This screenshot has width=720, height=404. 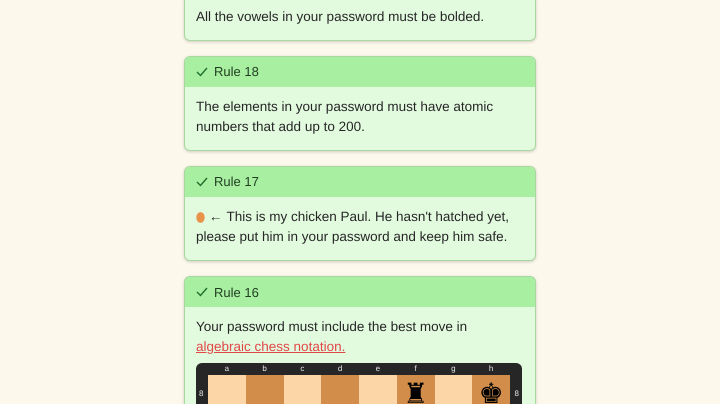 What do you see at coordinates (236, 182) in the screenshot?
I see `rule-title: Rule 17` at bounding box center [236, 182].